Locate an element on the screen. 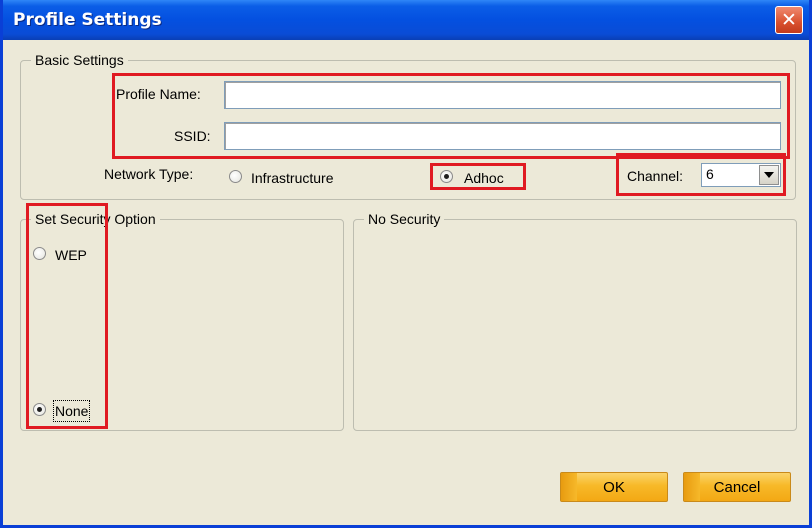  adhoc-label: Adhoc is located at coordinates (484, 178).